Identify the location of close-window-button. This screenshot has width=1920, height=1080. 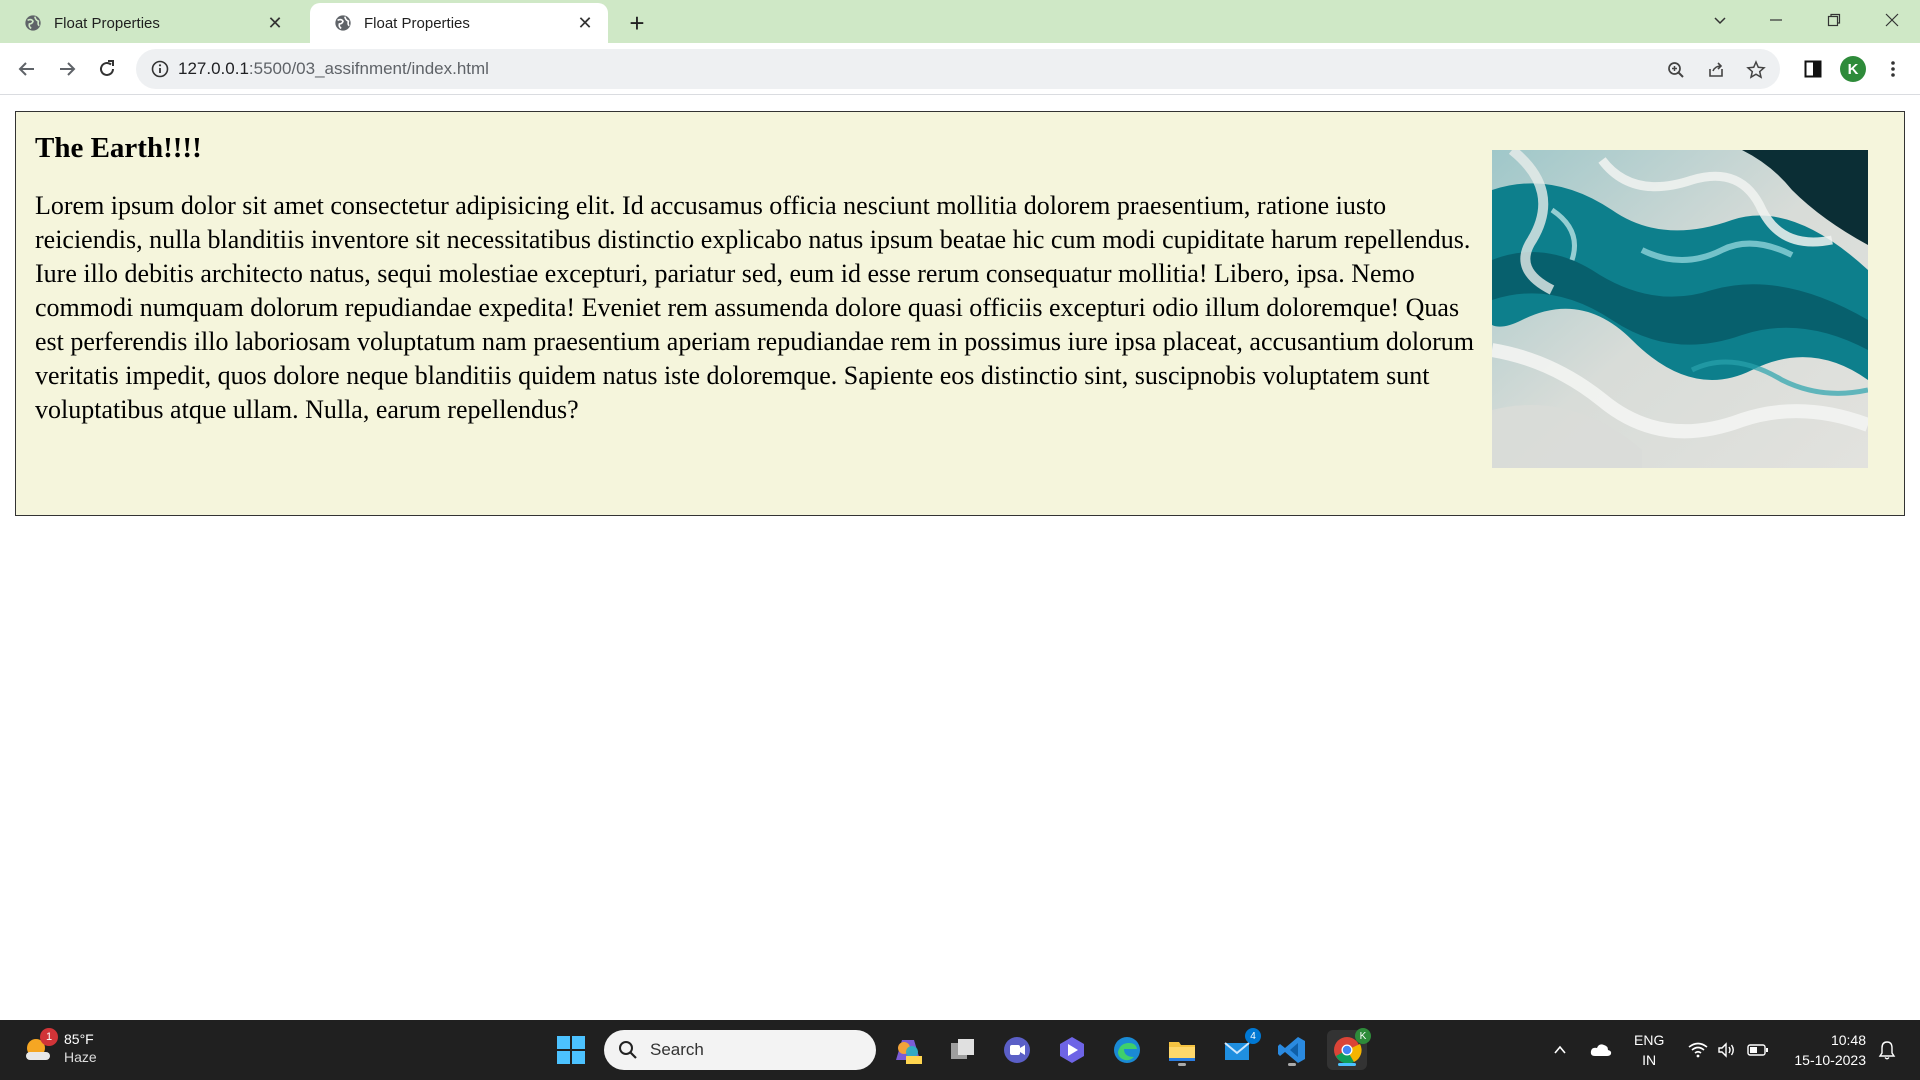
(1892, 20).